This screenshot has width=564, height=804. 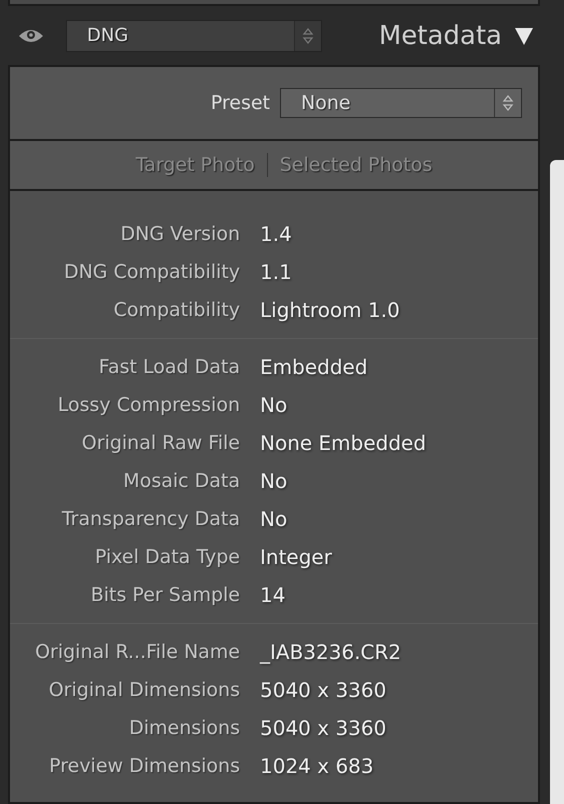 I want to click on field-value: 1024 x 683, so click(x=317, y=766).